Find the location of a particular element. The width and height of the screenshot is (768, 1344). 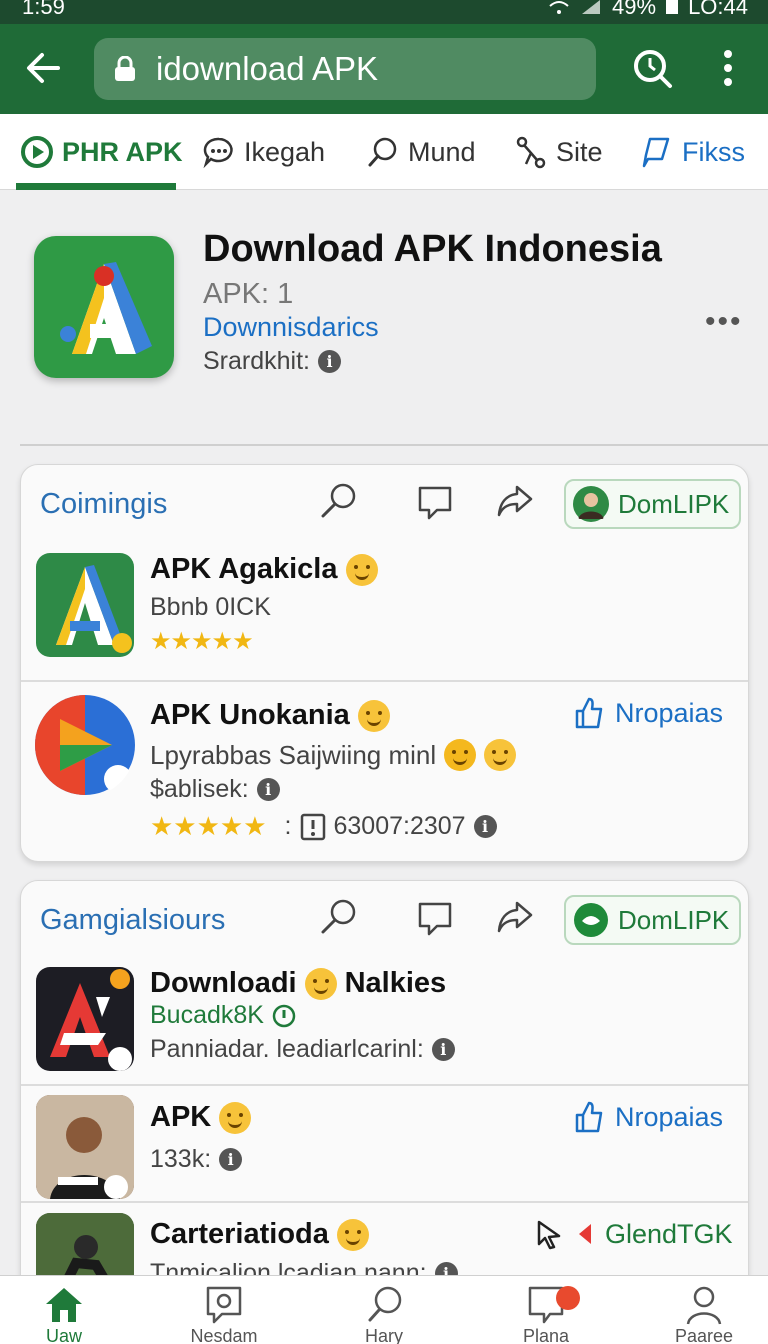

chat-bubble-icon is located at coordinates (218, 153).